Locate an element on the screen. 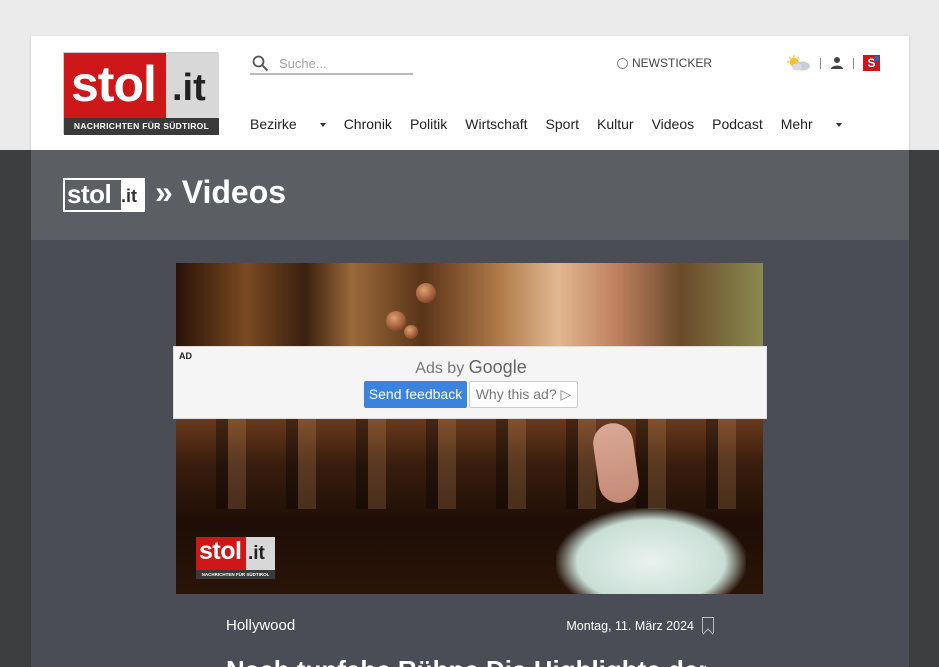  nav-item-mehr: Mehr is located at coordinates (811, 124).